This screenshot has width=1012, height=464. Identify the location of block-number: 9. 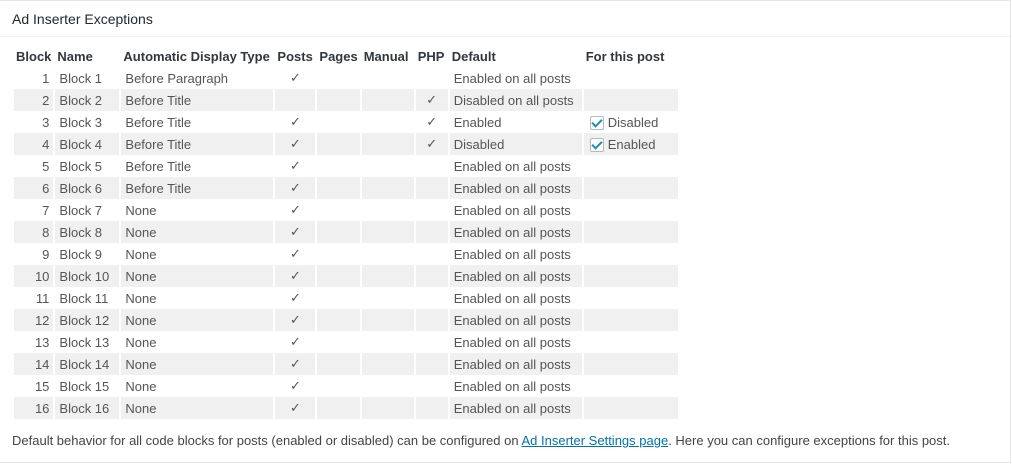
(46, 254).